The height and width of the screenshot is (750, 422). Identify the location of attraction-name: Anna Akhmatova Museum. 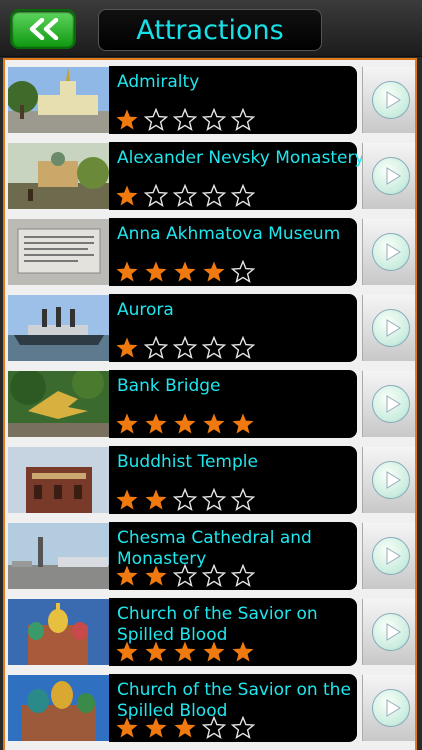
(229, 234).